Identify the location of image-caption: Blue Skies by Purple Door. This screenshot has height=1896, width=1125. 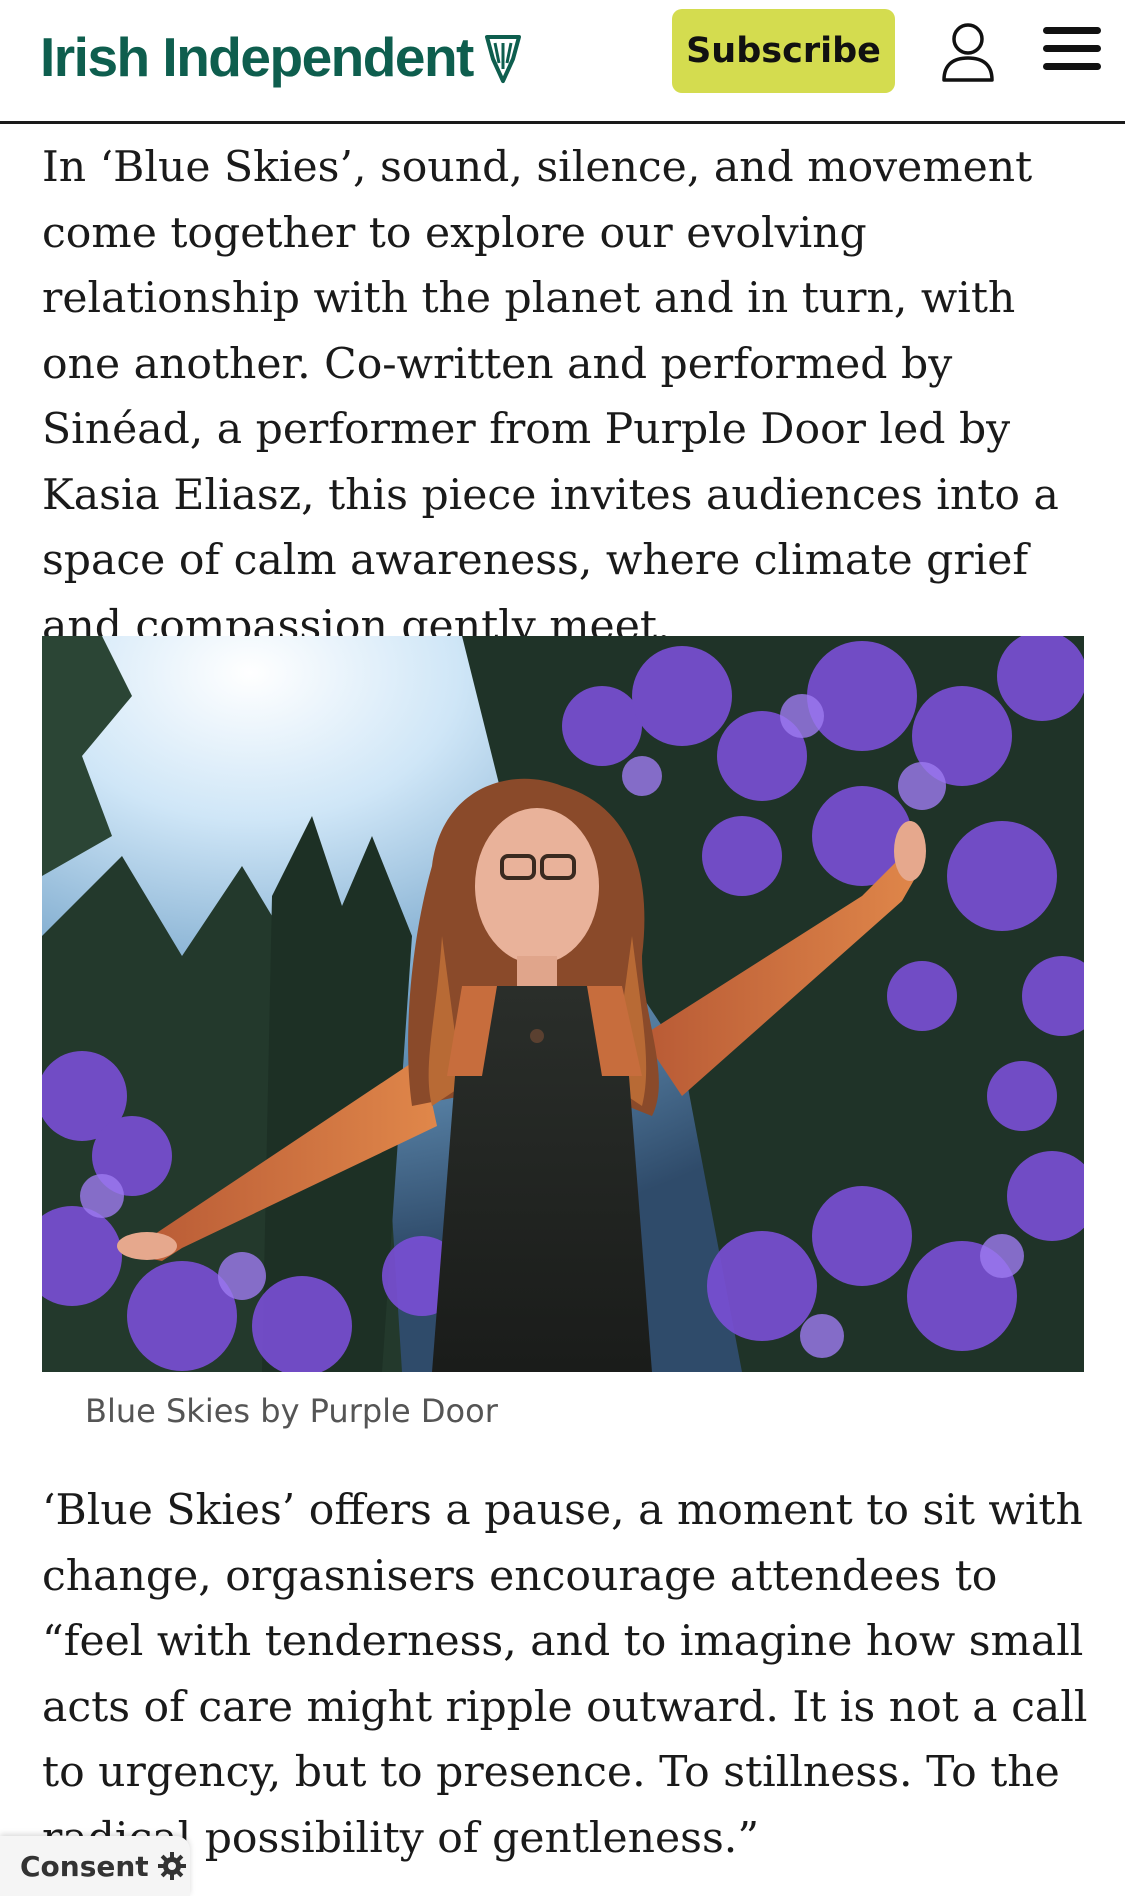
(291, 1411).